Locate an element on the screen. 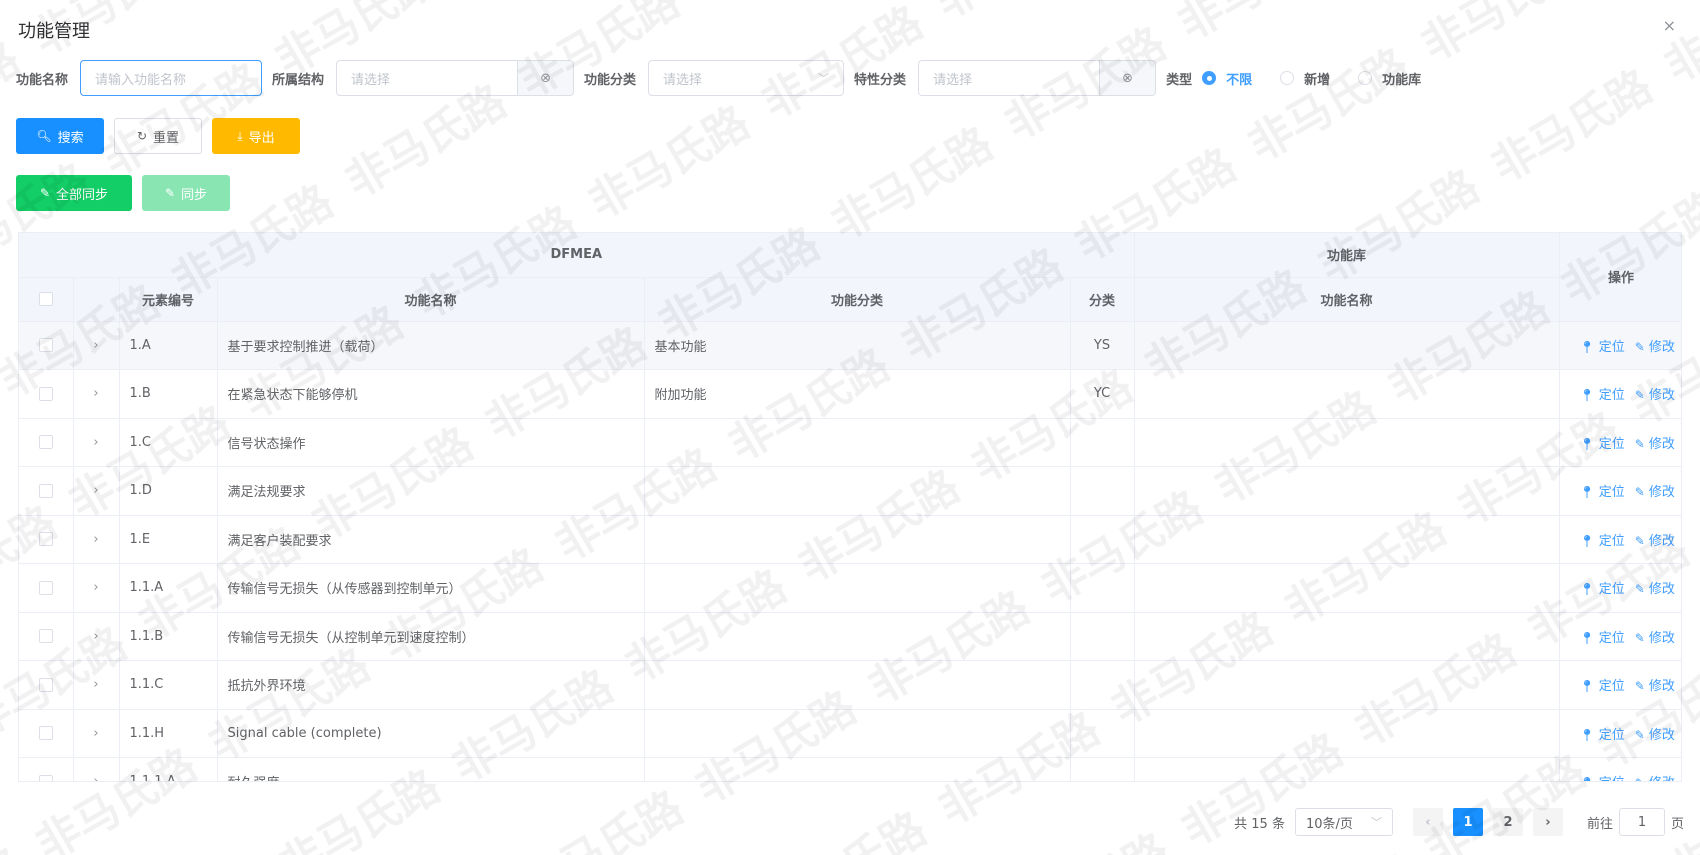 The width and height of the screenshot is (1700, 855). reset-button: ↻ 重置 is located at coordinates (158, 136).